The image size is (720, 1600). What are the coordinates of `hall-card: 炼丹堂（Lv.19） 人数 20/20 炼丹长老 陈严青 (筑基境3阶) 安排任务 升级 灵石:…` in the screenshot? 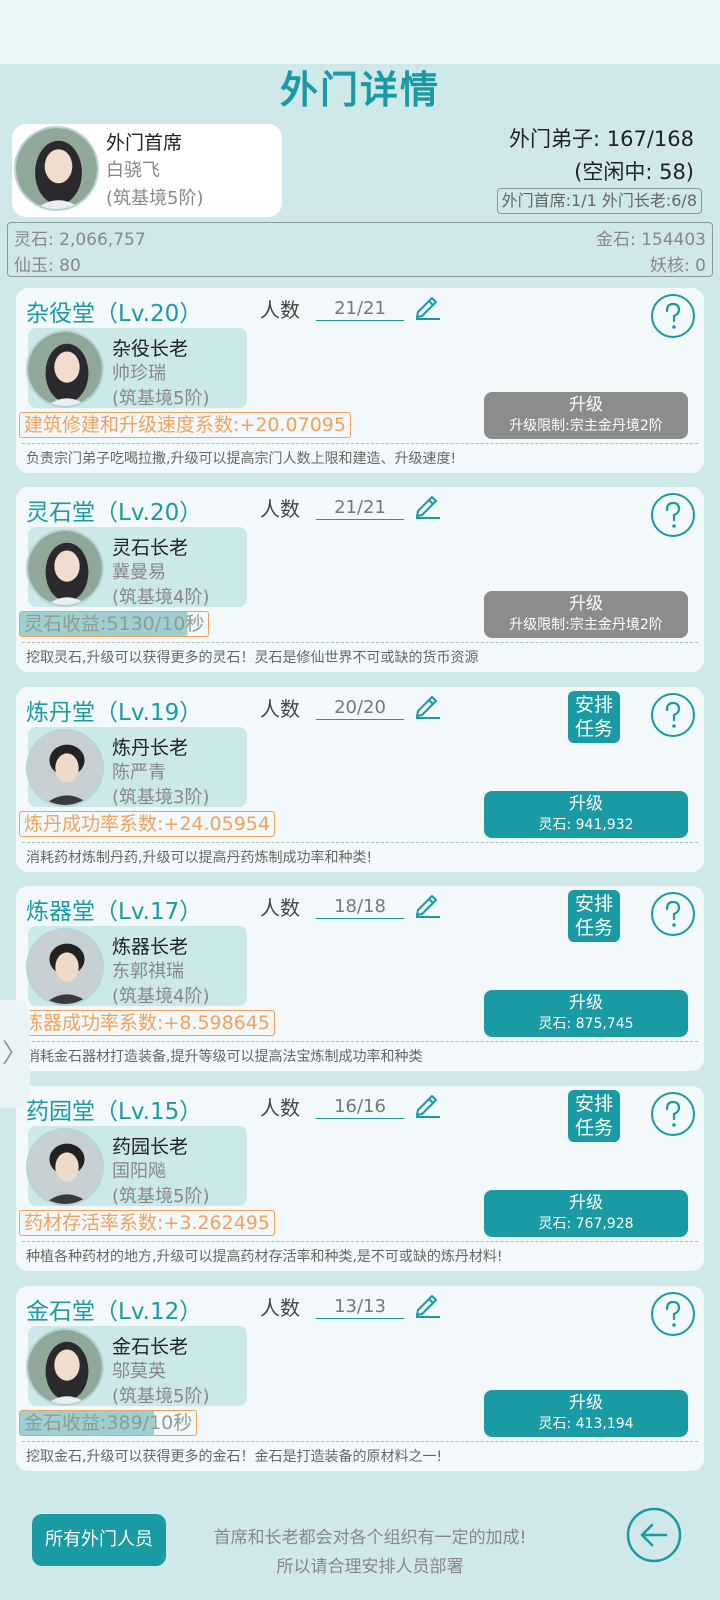 It's located at (360, 779).